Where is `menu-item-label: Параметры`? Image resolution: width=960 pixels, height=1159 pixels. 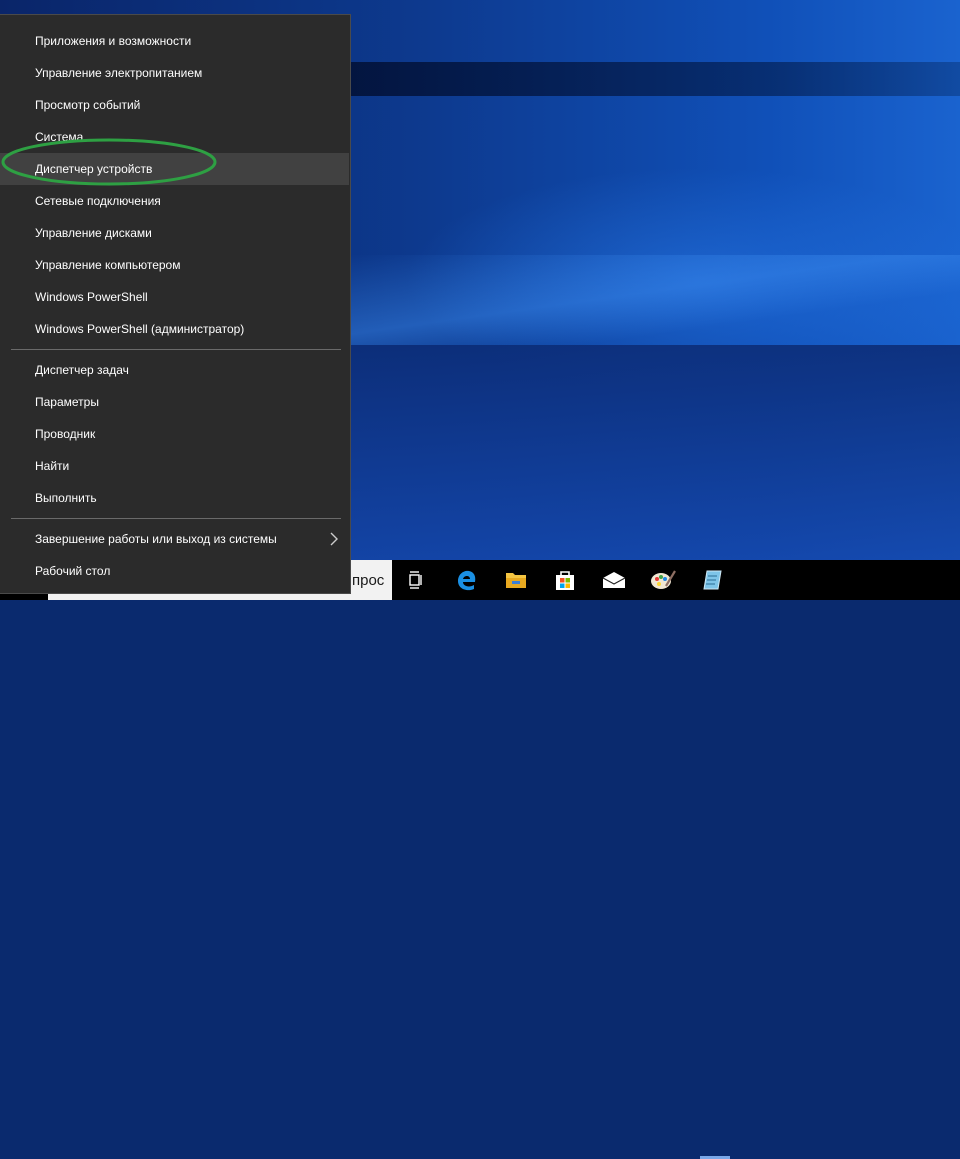 menu-item-label: Параметры is located at coordinates (67, 402).